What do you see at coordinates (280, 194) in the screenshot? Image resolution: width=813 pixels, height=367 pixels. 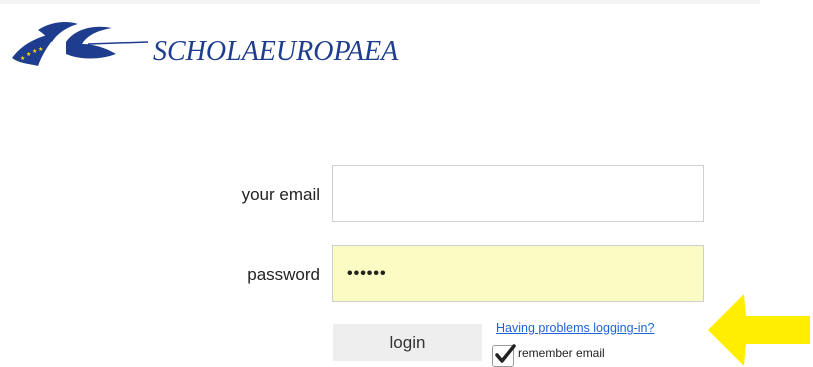 I see `email-label: your email` at bounding box center [280, 194].